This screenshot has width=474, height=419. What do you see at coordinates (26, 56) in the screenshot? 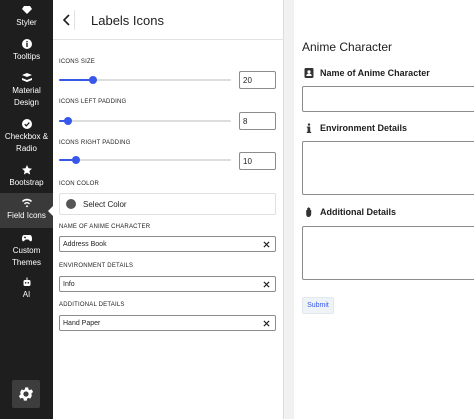
I see `sidebar-item-label: Tooltips` at bounding box center [26, 56].